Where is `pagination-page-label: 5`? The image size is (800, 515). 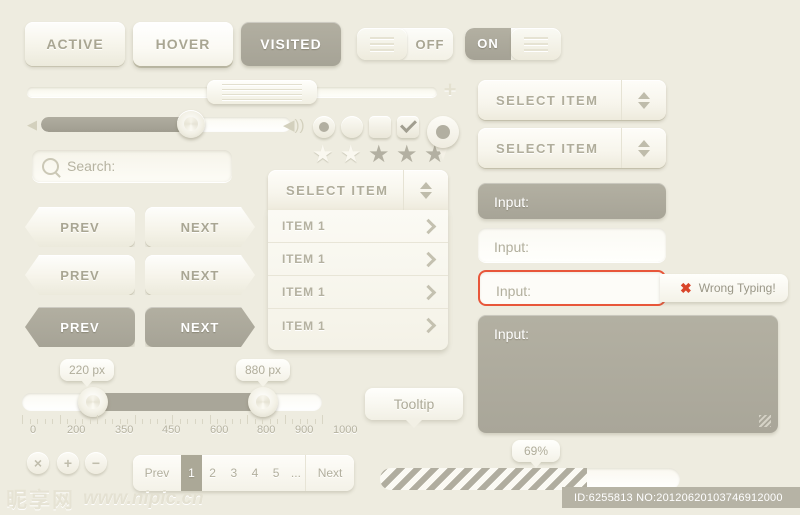
pagination-page-label: 5 is located at coordinates (276, 473).